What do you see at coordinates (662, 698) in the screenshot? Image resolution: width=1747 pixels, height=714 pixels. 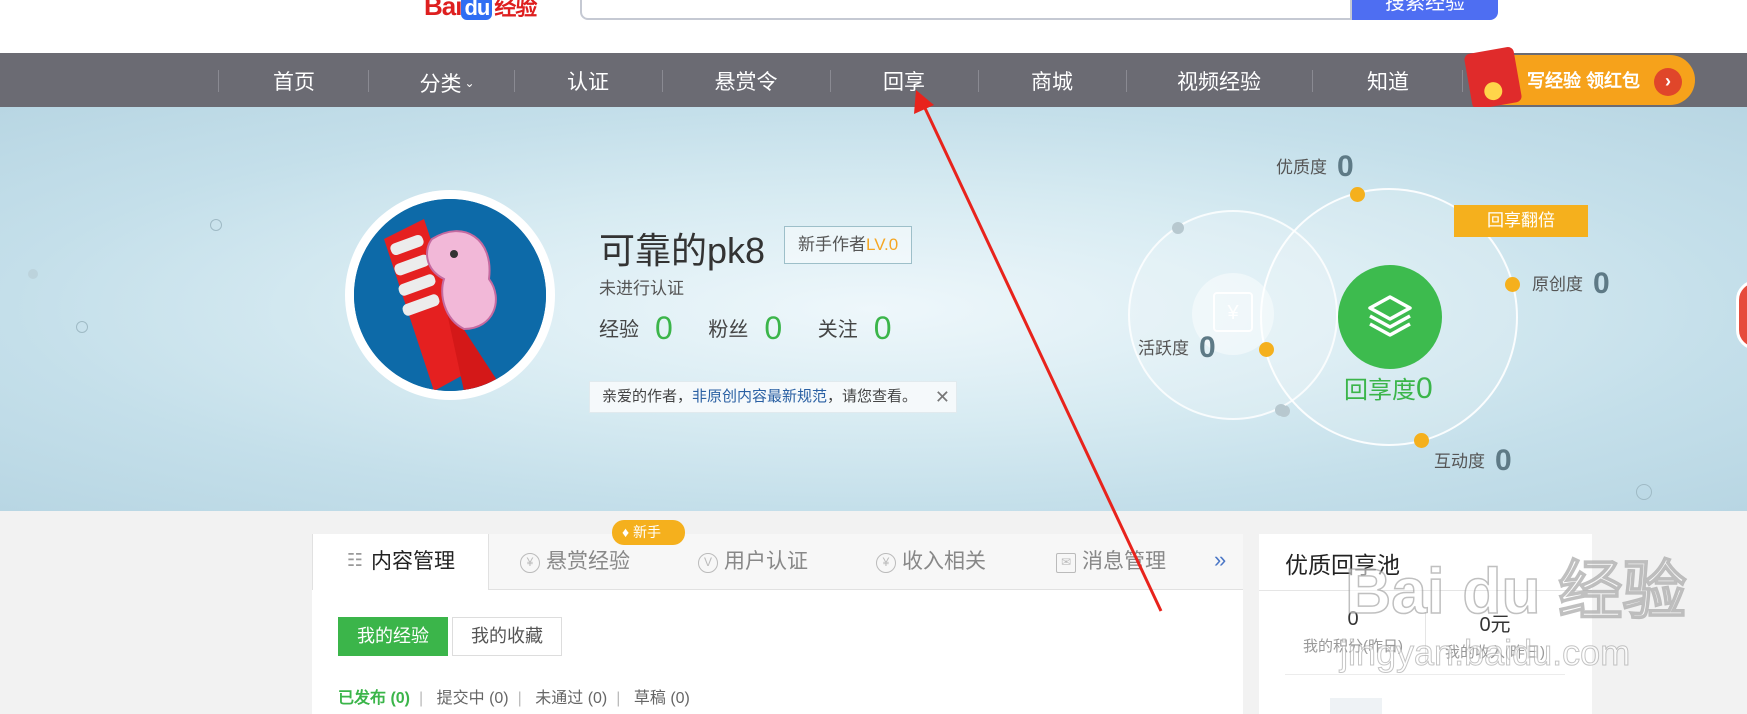 I see `filter-draft: 草稿 (0)` at bounding box center [662, 698].